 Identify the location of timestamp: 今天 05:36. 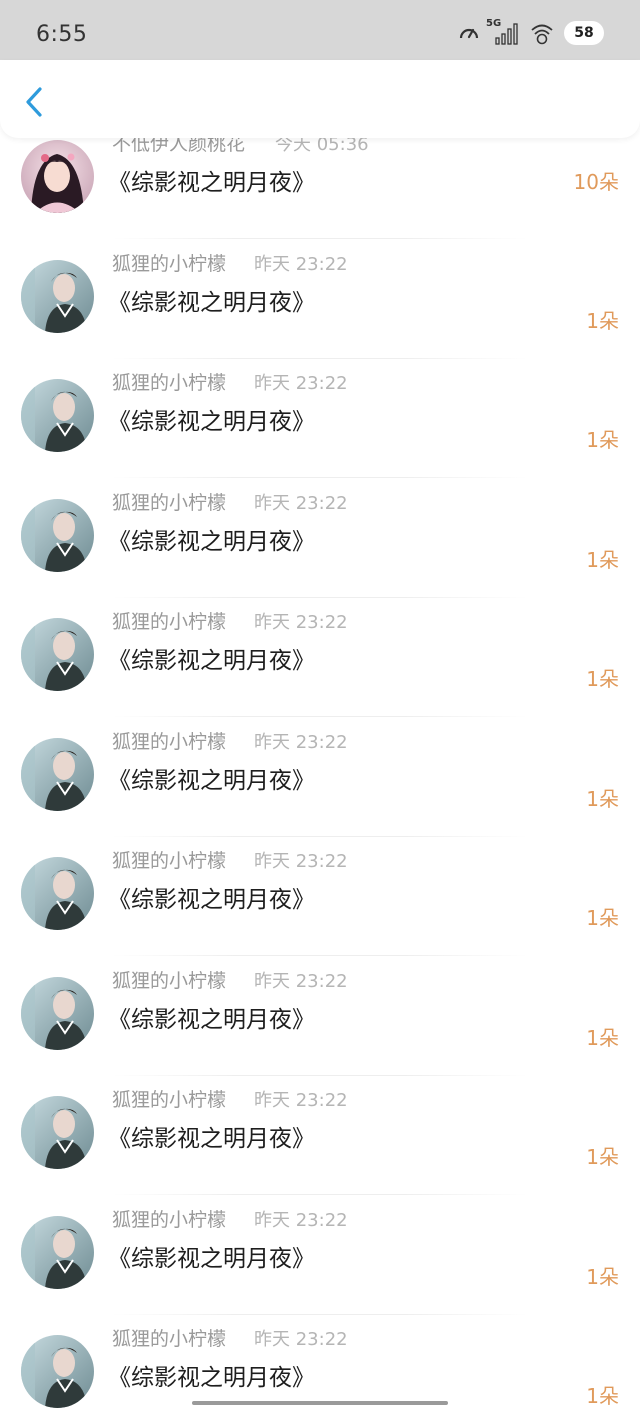
(322, 146).